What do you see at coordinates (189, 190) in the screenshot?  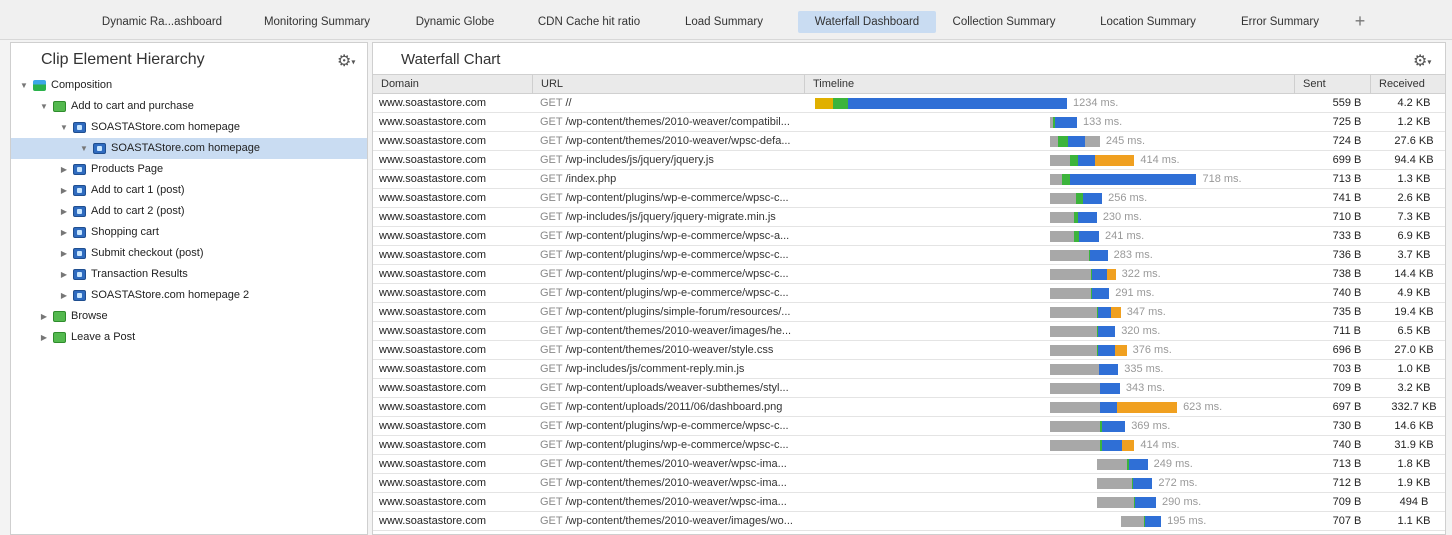 I see `tree-item: ▶ Add to cart 1 (post)` at bounding box center [189, 190].